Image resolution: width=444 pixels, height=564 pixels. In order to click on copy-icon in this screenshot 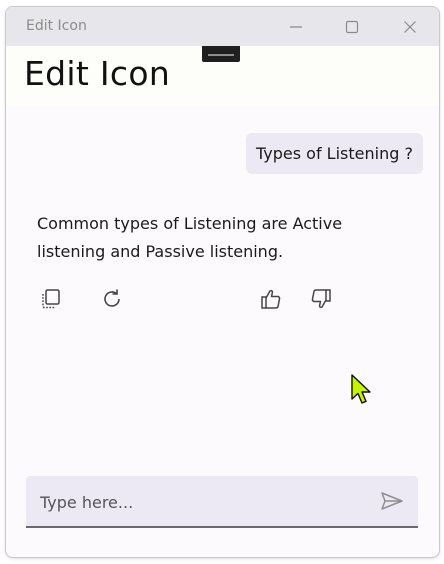, I will do `click(51, 299)`.